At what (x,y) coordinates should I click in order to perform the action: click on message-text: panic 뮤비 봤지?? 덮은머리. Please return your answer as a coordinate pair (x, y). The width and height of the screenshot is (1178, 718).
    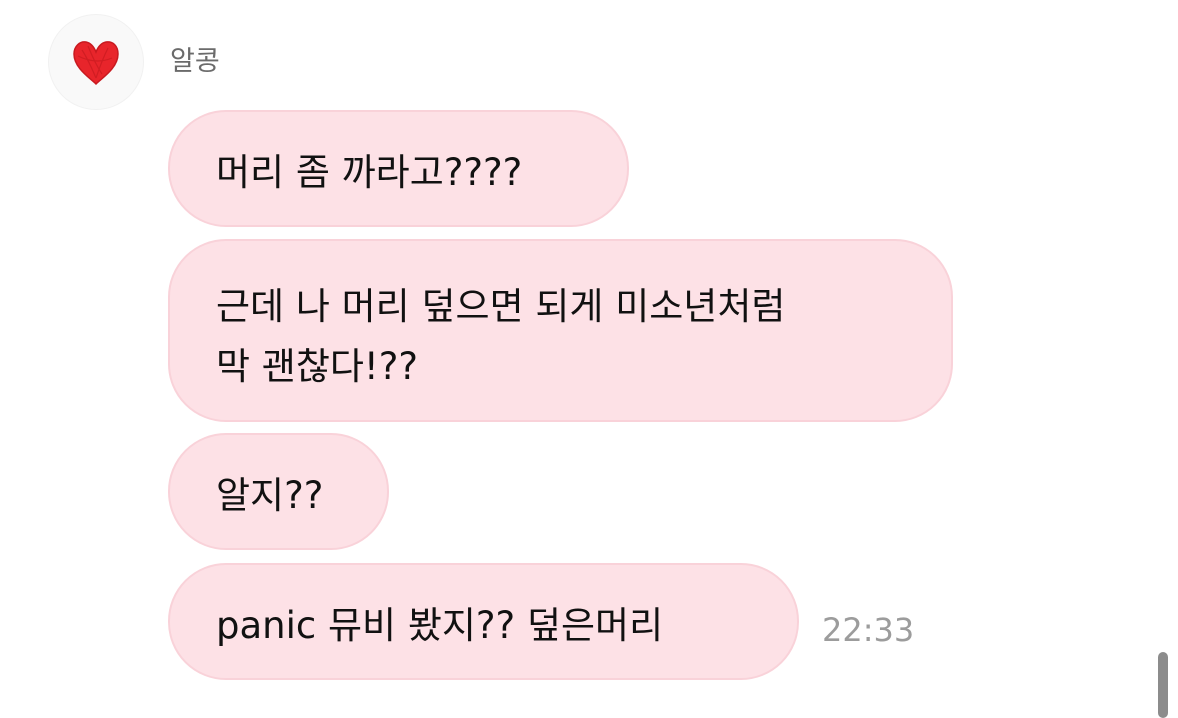
    Looking at the image, I should click on (440, 625).